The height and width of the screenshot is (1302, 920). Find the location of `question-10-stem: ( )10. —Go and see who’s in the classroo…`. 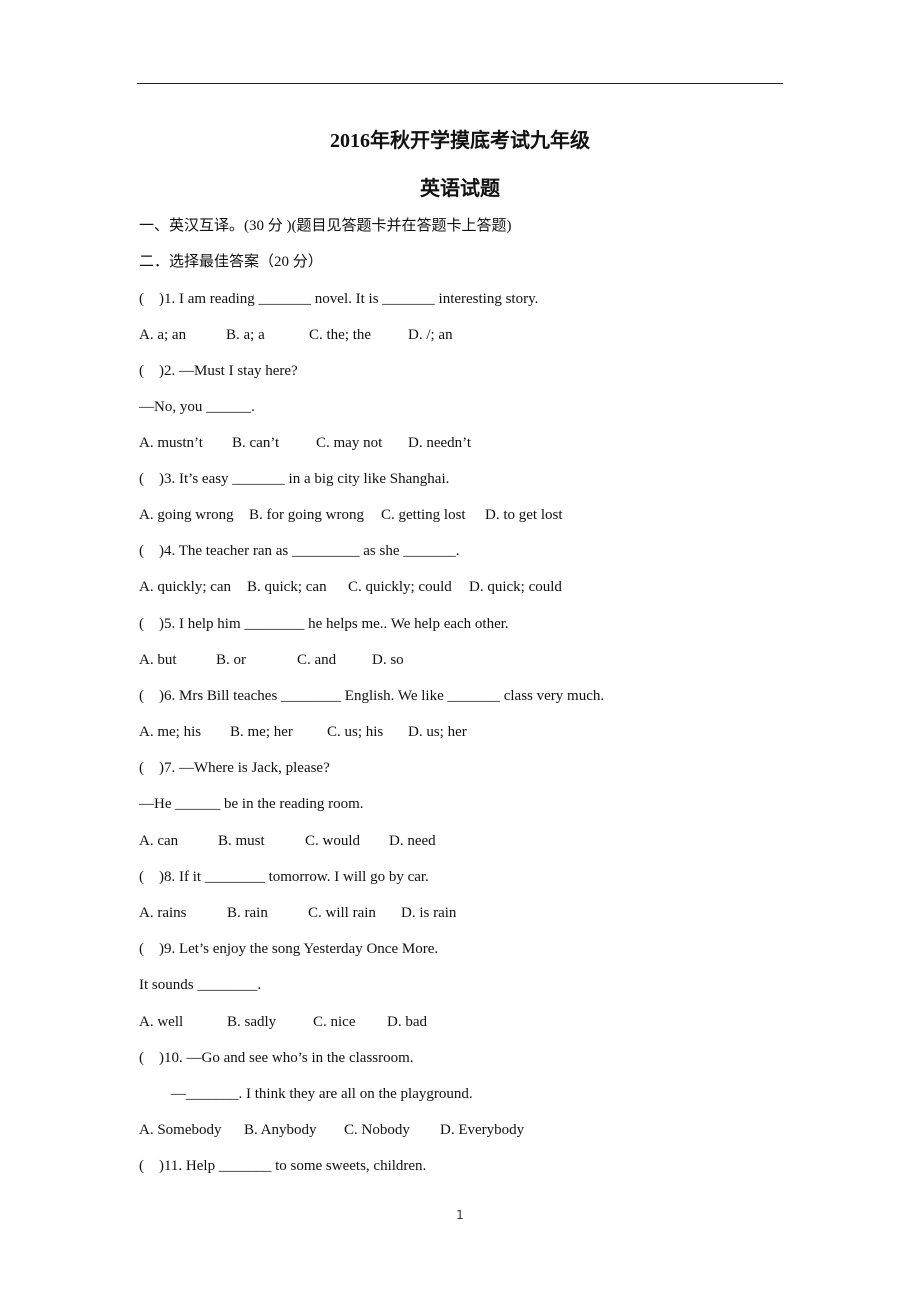

question-10-stem: ( )10. —Go and see who’s in the classroo… is located at coordinates (276, 1058).